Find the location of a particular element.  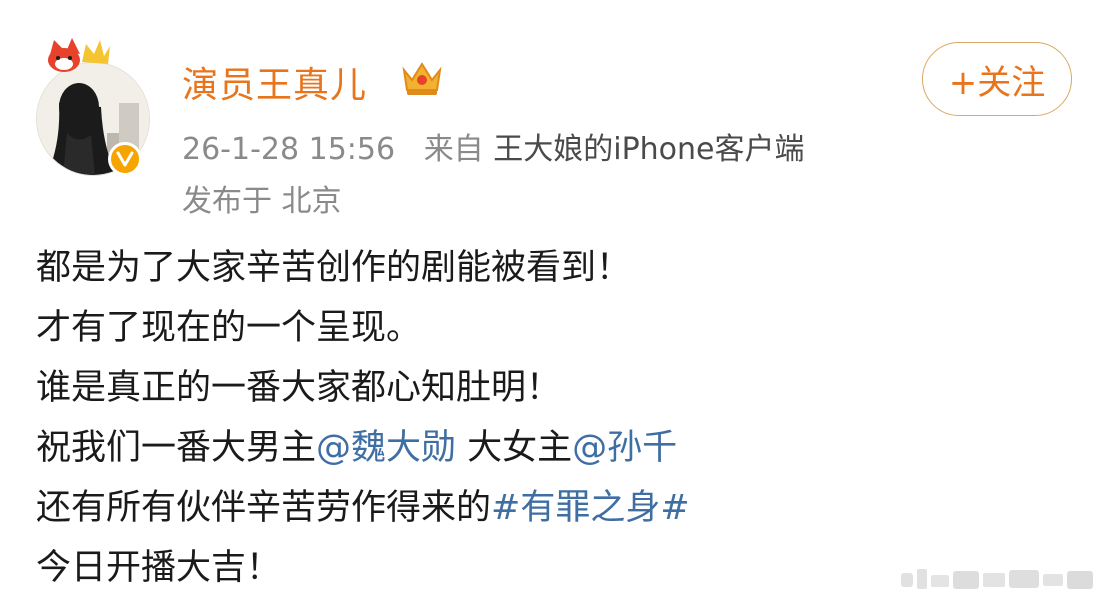

content-line: 都是为了大家辛苦创作的剧能被看到！ is located at coordinates (334, 268).